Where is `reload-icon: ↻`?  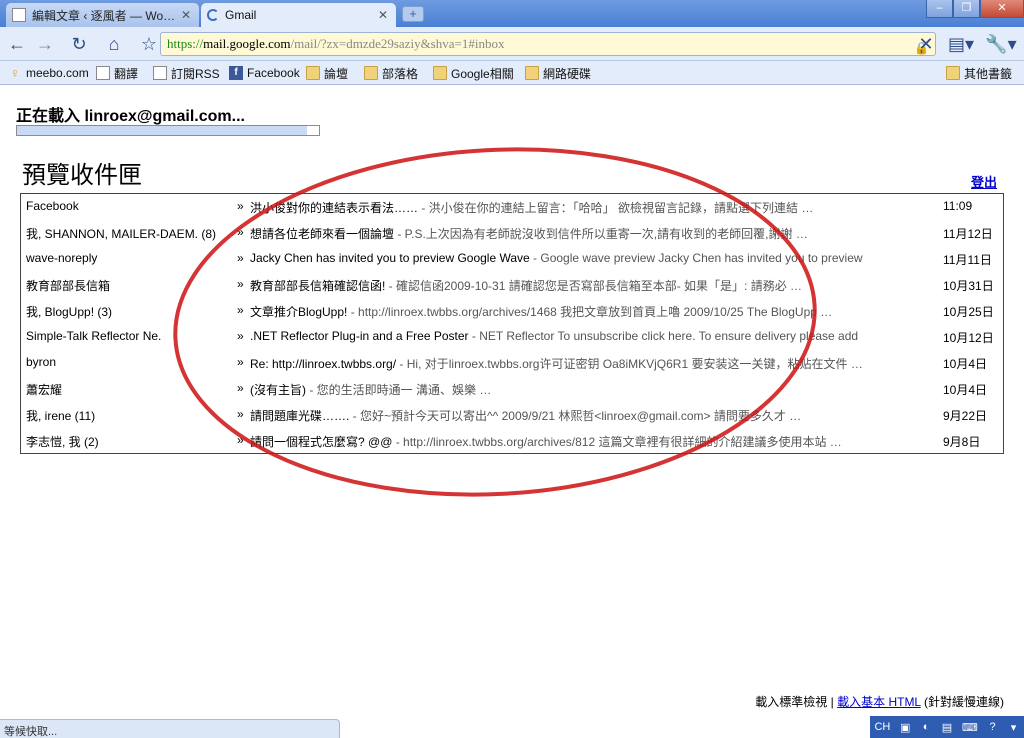
reload-icon: ↻ is located at coordinates (79, 44).